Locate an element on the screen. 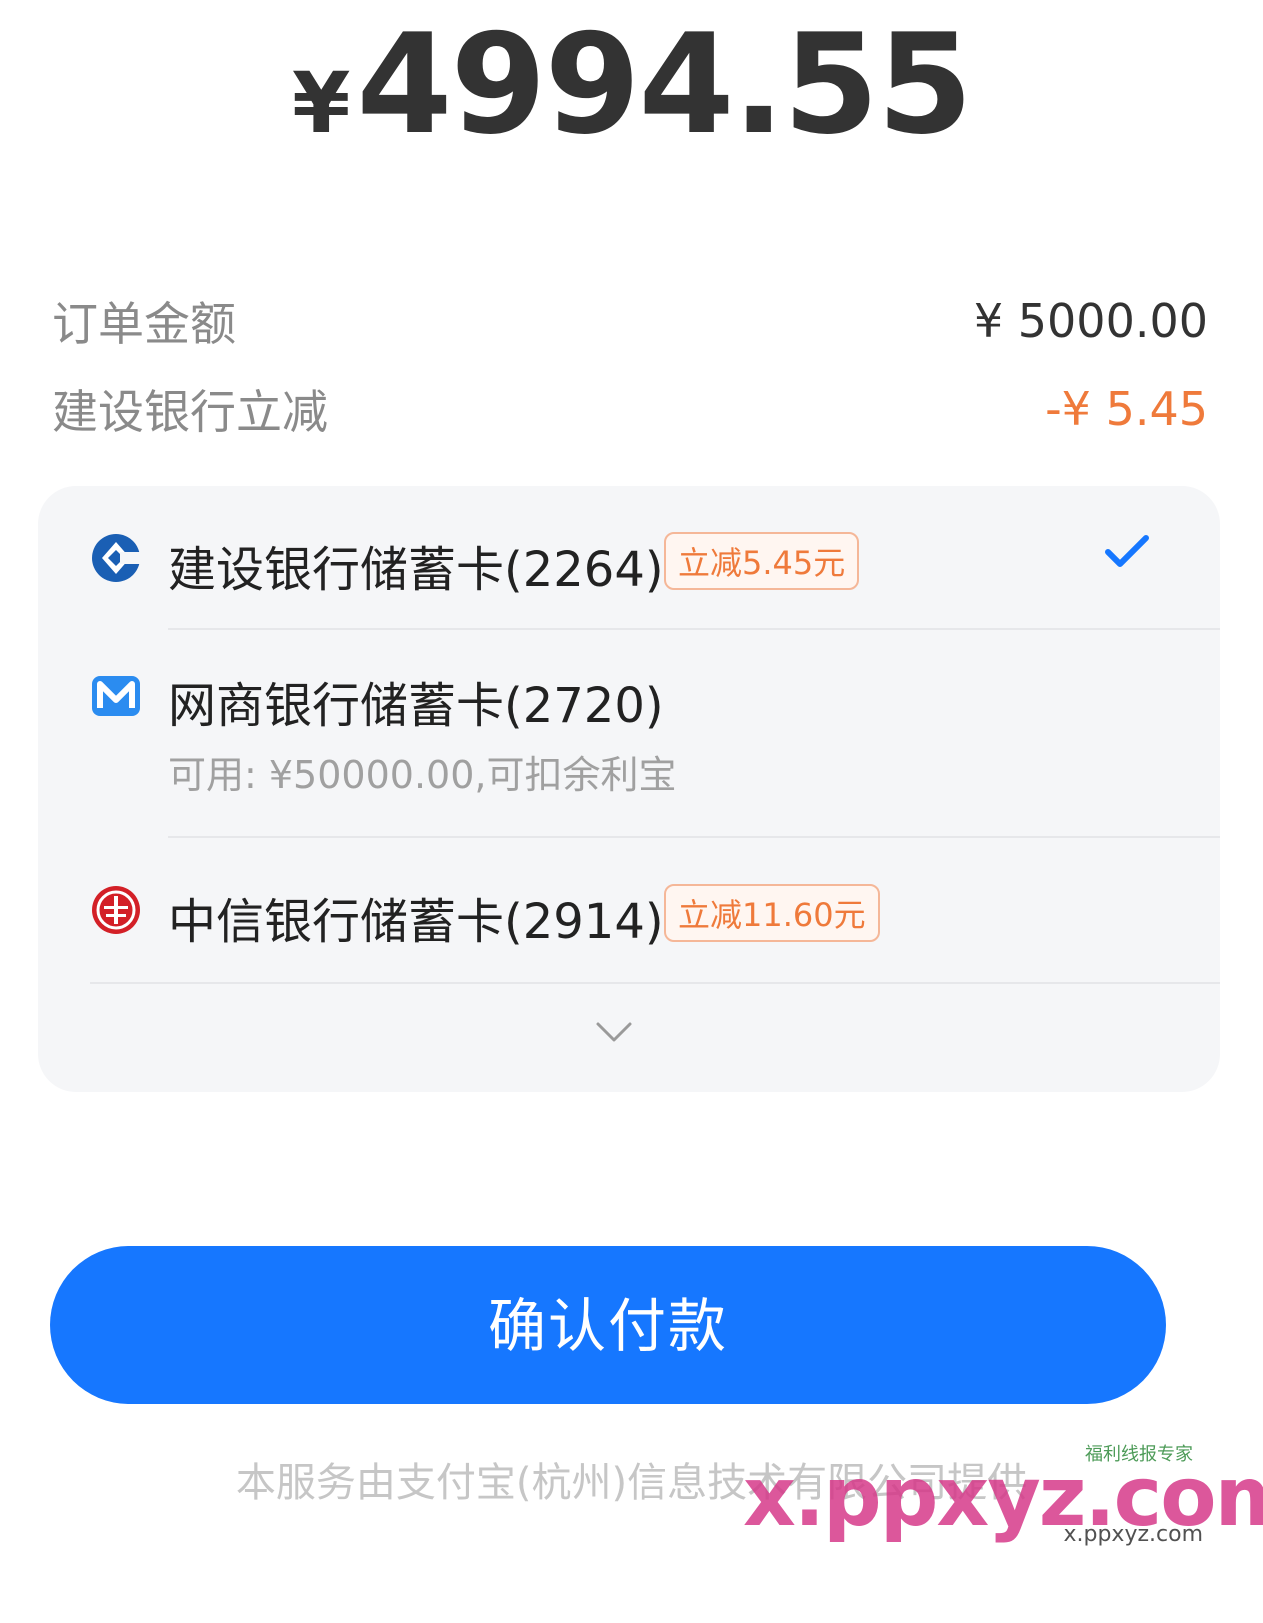 Image resolution: width=1263 pixels, height=1623 pixels. currency-symbol: ¥ is located at coordinates (321, 103).